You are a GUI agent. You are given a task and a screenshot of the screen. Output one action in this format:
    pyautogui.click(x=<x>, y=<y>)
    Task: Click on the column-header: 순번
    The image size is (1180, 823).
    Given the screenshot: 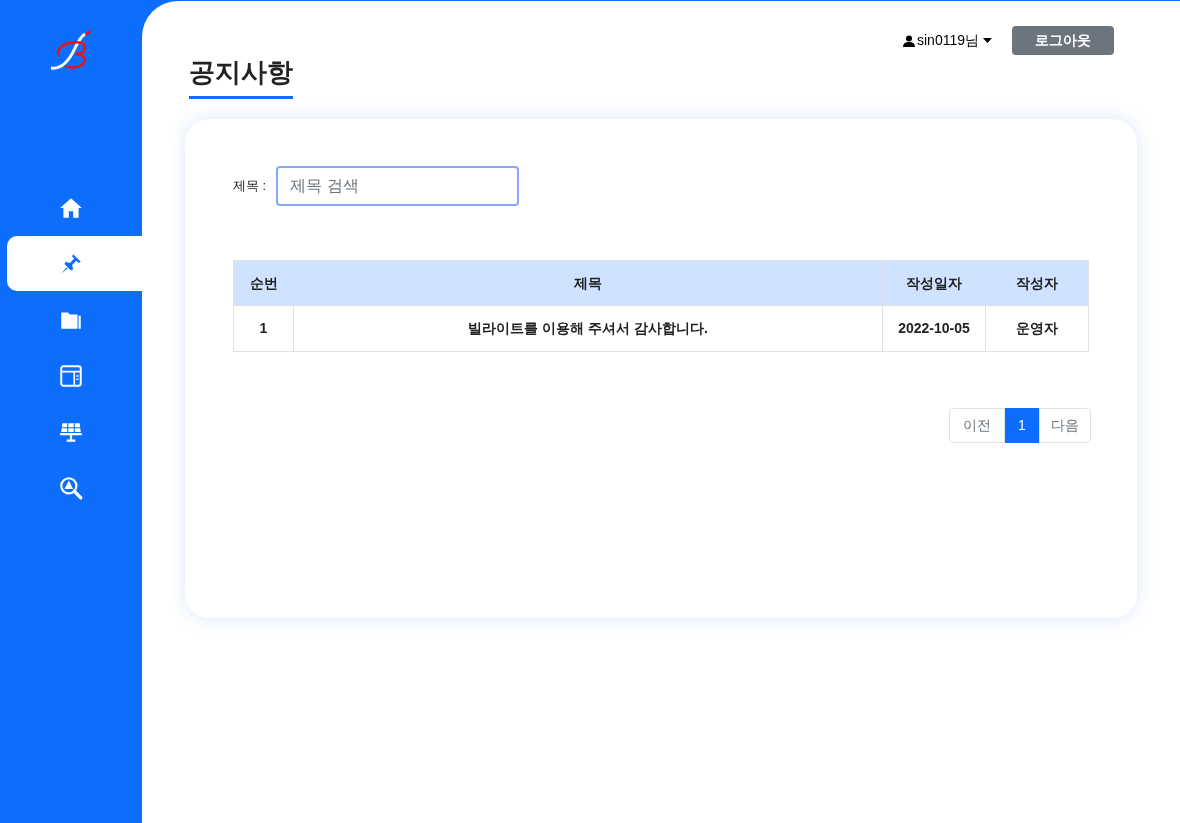 What is the action you would take?
    pyautogui.click(x=263, y=283)
    